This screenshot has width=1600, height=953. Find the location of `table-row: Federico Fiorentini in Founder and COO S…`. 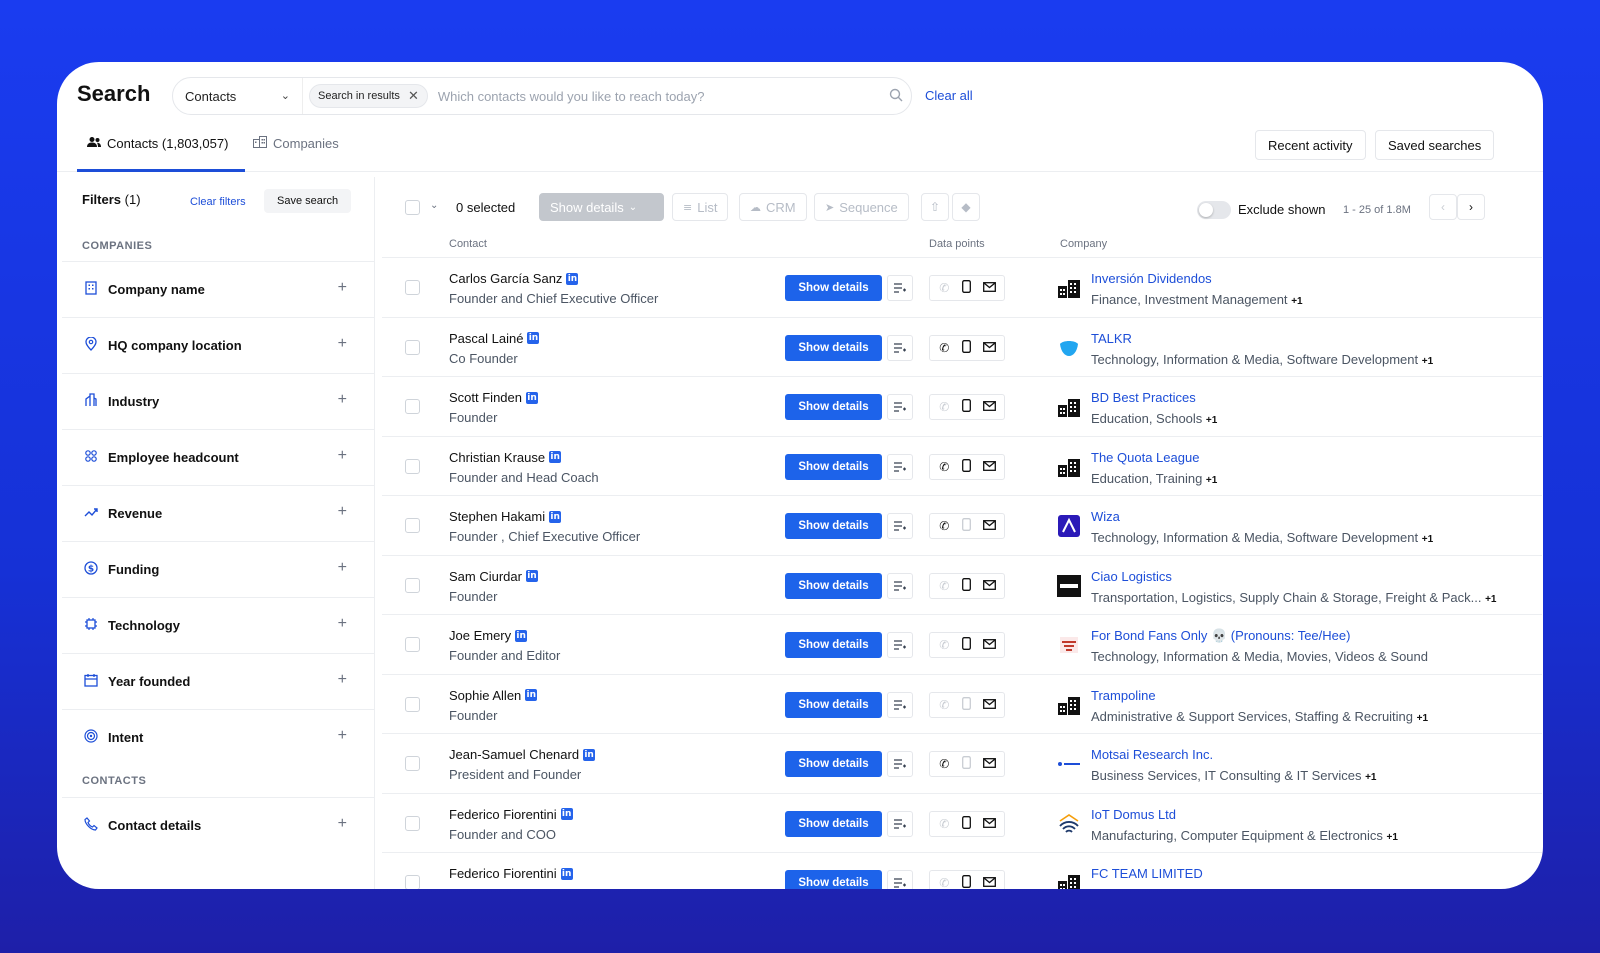

table-row: Federico Fiorentini in Founder and COO S… is located at coordinates (962, 822).